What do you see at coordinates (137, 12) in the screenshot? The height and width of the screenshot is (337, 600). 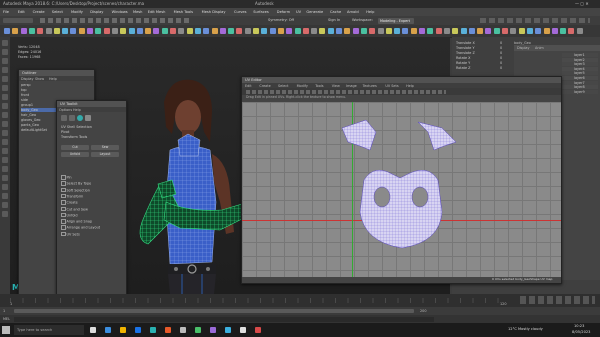 I see `menu-mesh: Mesh` at bounding box center [137, 12].